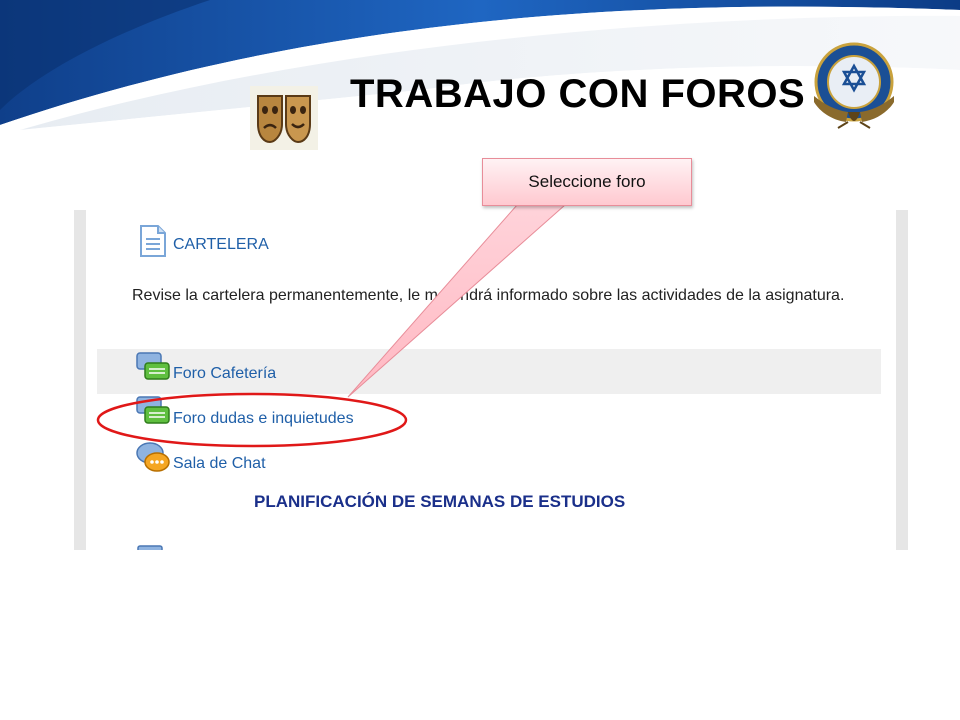 This screenshot has height=720, width=960. I want to click on theater-masks-icon, so click(284, 118).